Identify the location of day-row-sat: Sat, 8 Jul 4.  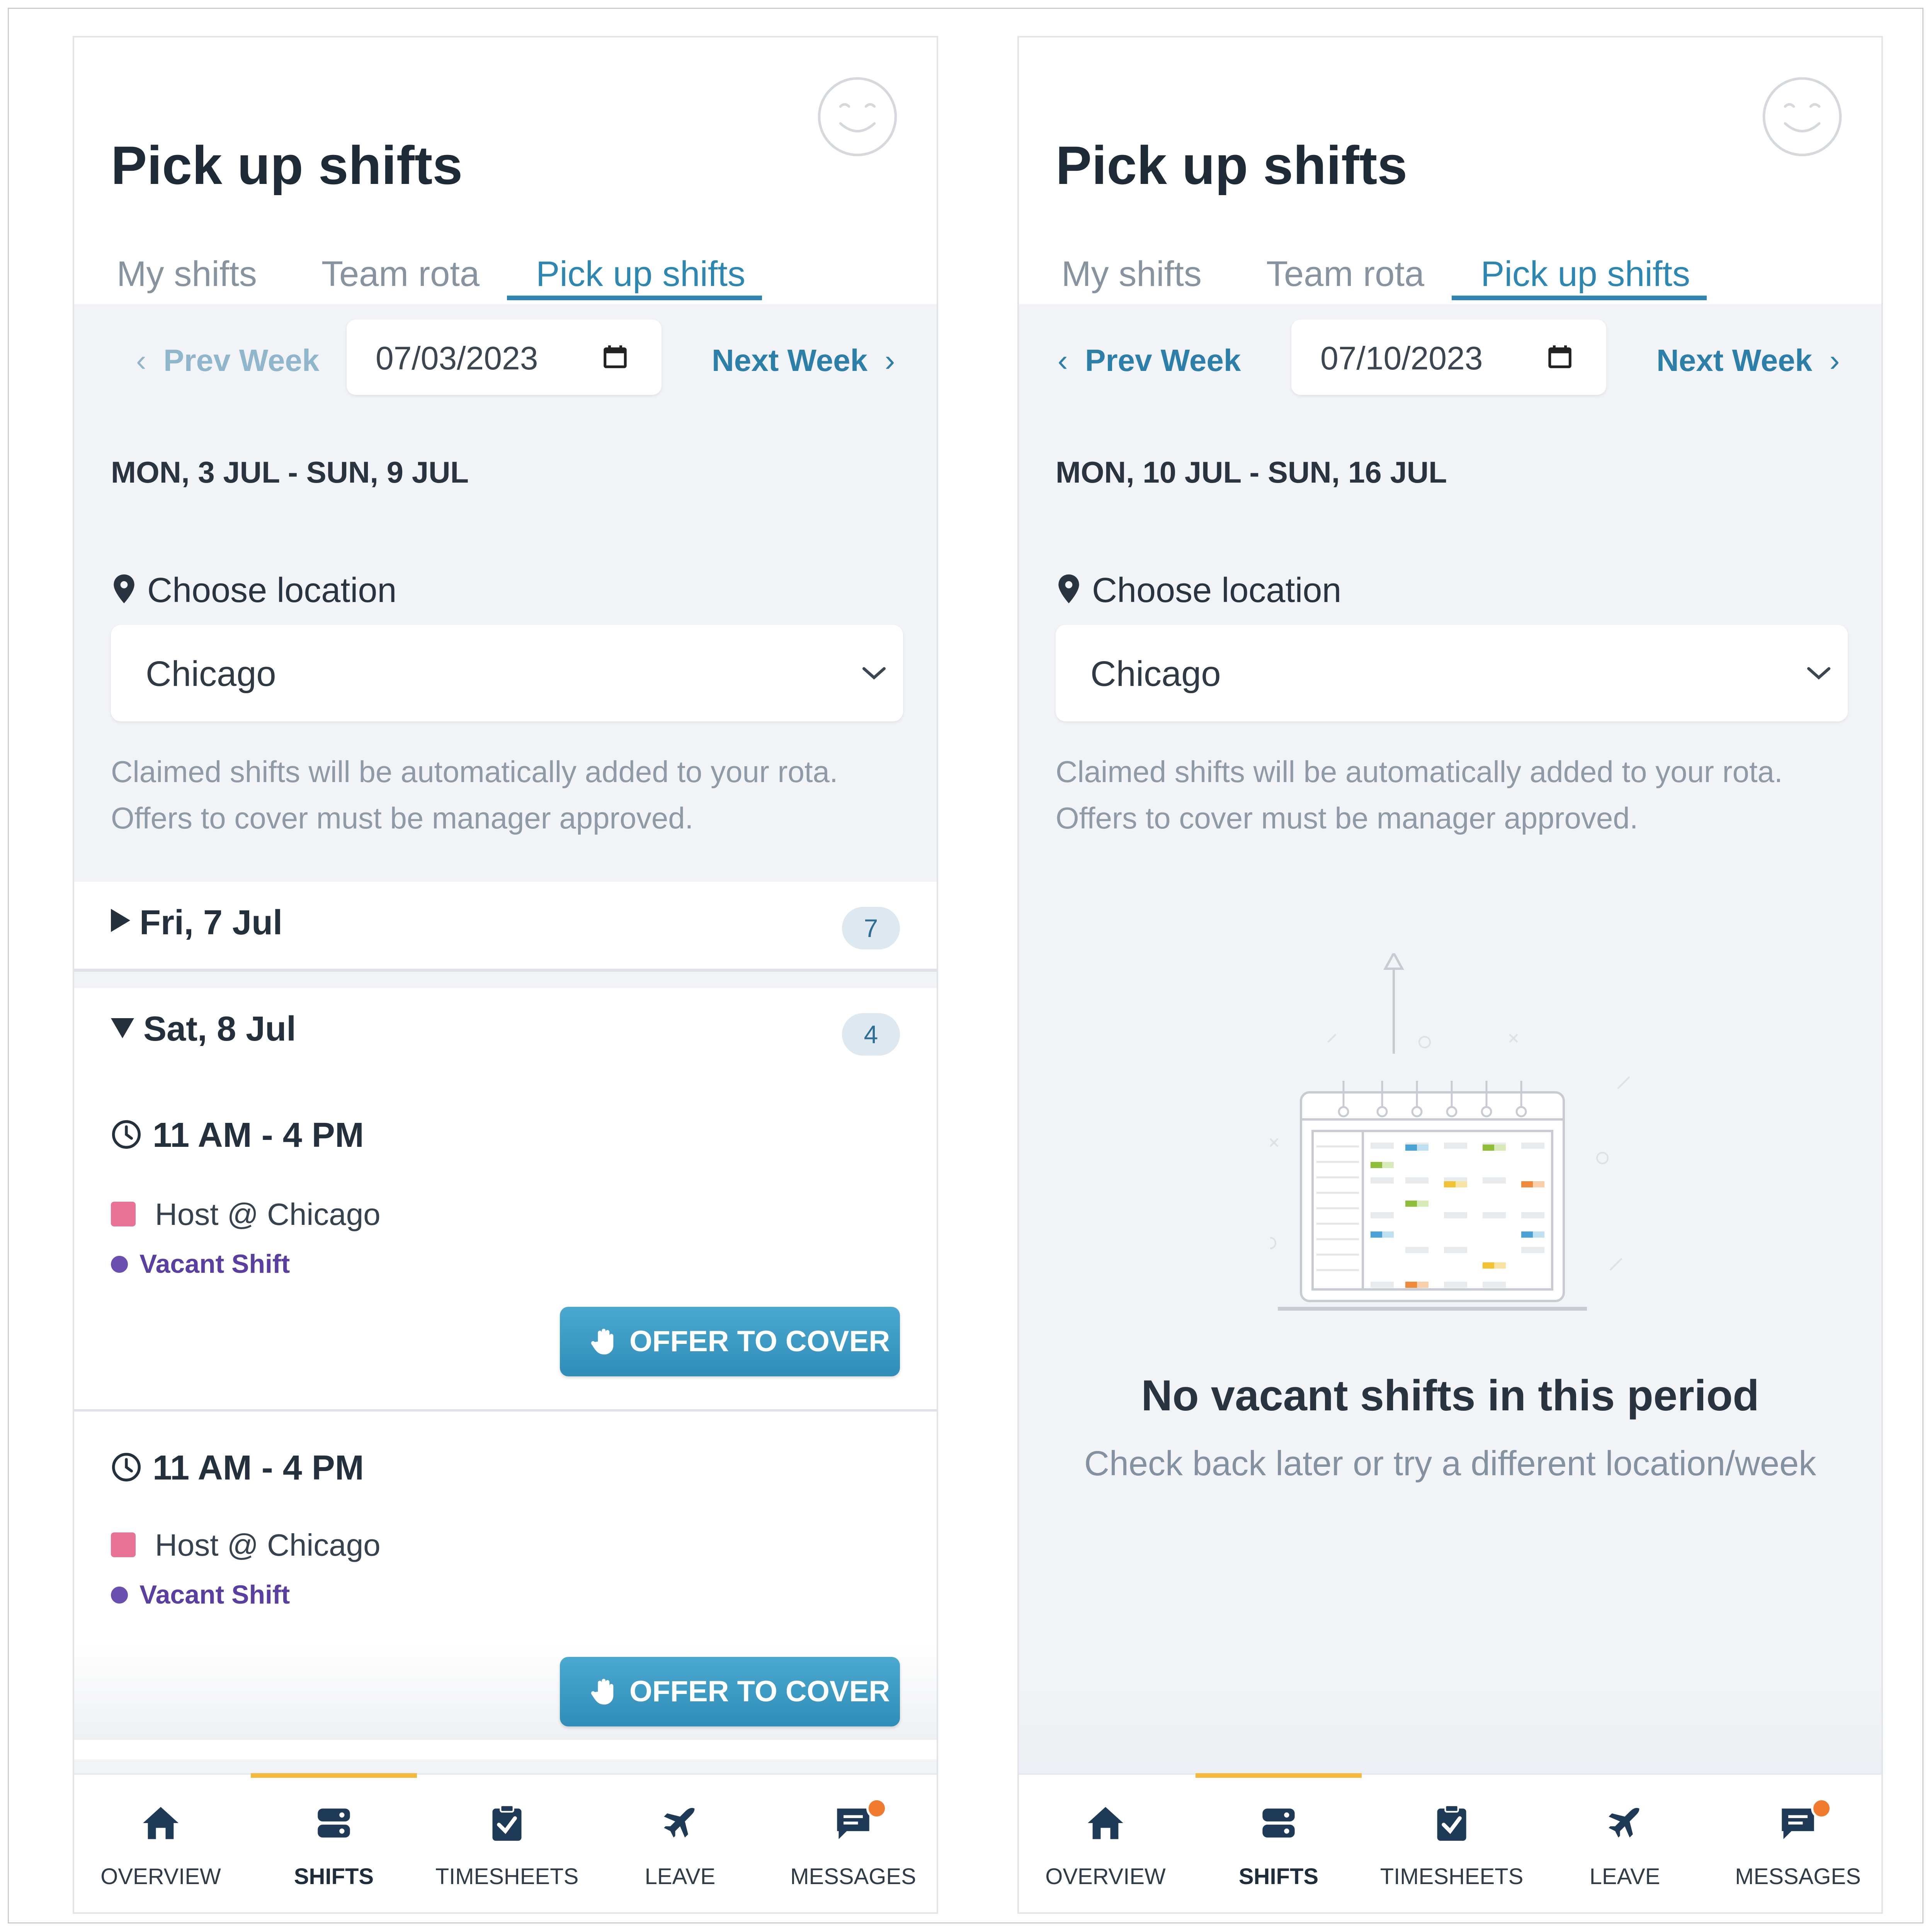
(506, 1035).